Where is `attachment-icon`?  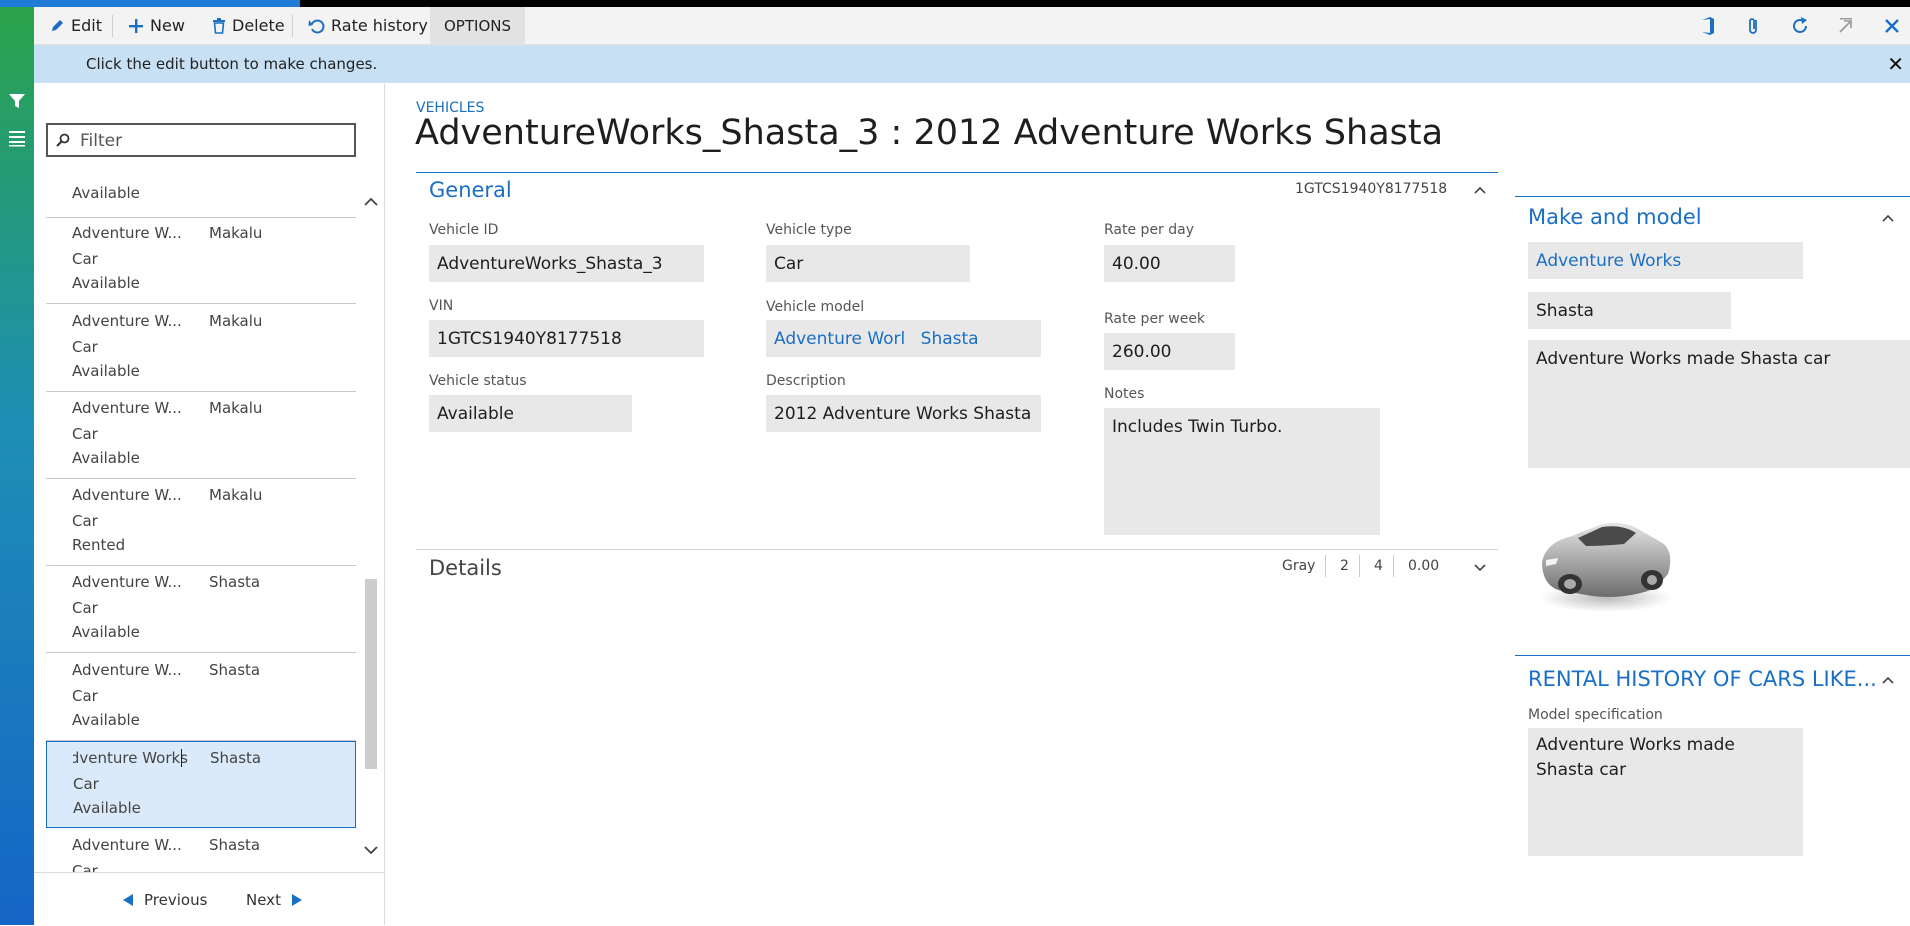 attachment-icon is located at coordinates (1754, 26).